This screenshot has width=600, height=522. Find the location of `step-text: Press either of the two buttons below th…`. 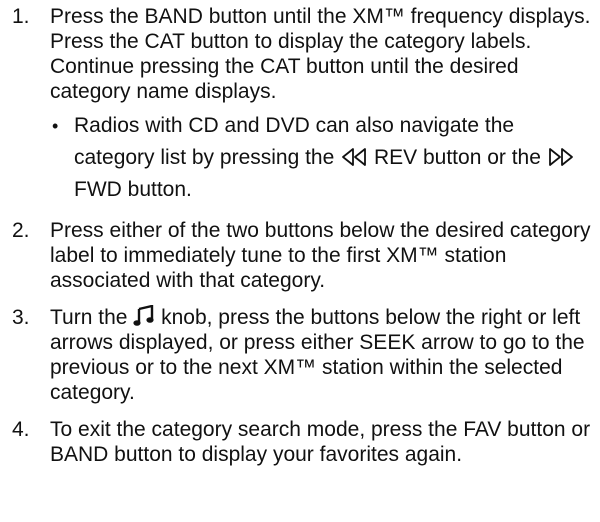

step-text: Press either of the two buttons below th… is located at coordinates (320, 255).